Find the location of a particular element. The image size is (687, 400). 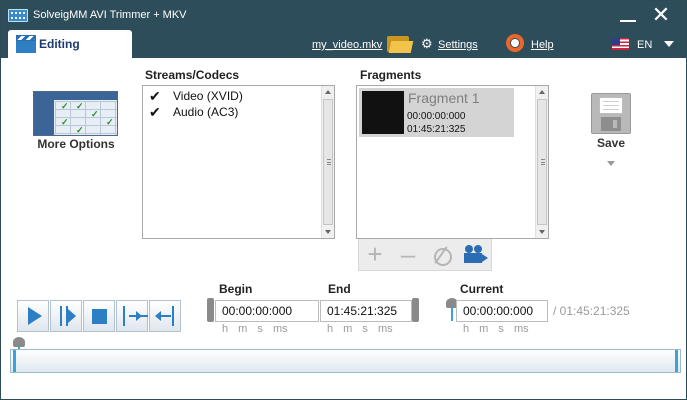

settings-link: Settings is located at coordinates (458, 45).